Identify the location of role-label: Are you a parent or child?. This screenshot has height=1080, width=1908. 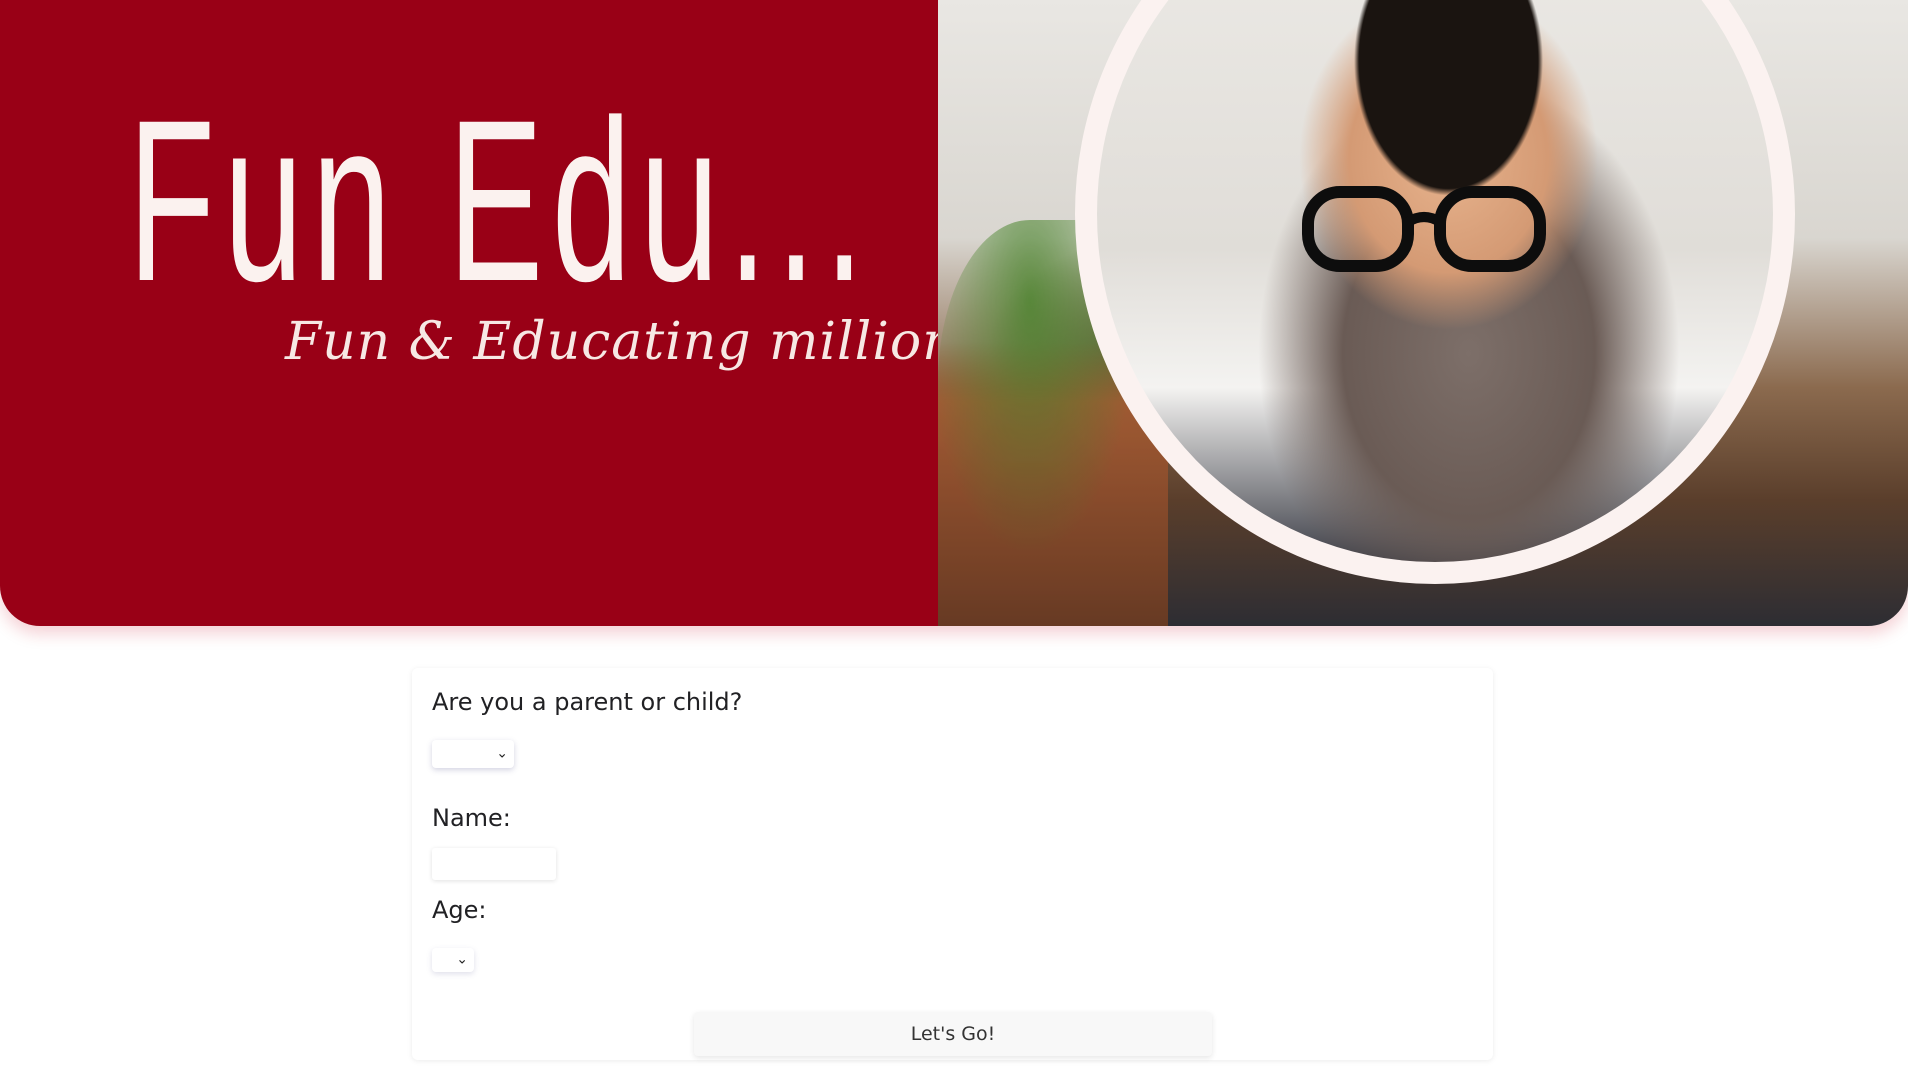
(587, 702).